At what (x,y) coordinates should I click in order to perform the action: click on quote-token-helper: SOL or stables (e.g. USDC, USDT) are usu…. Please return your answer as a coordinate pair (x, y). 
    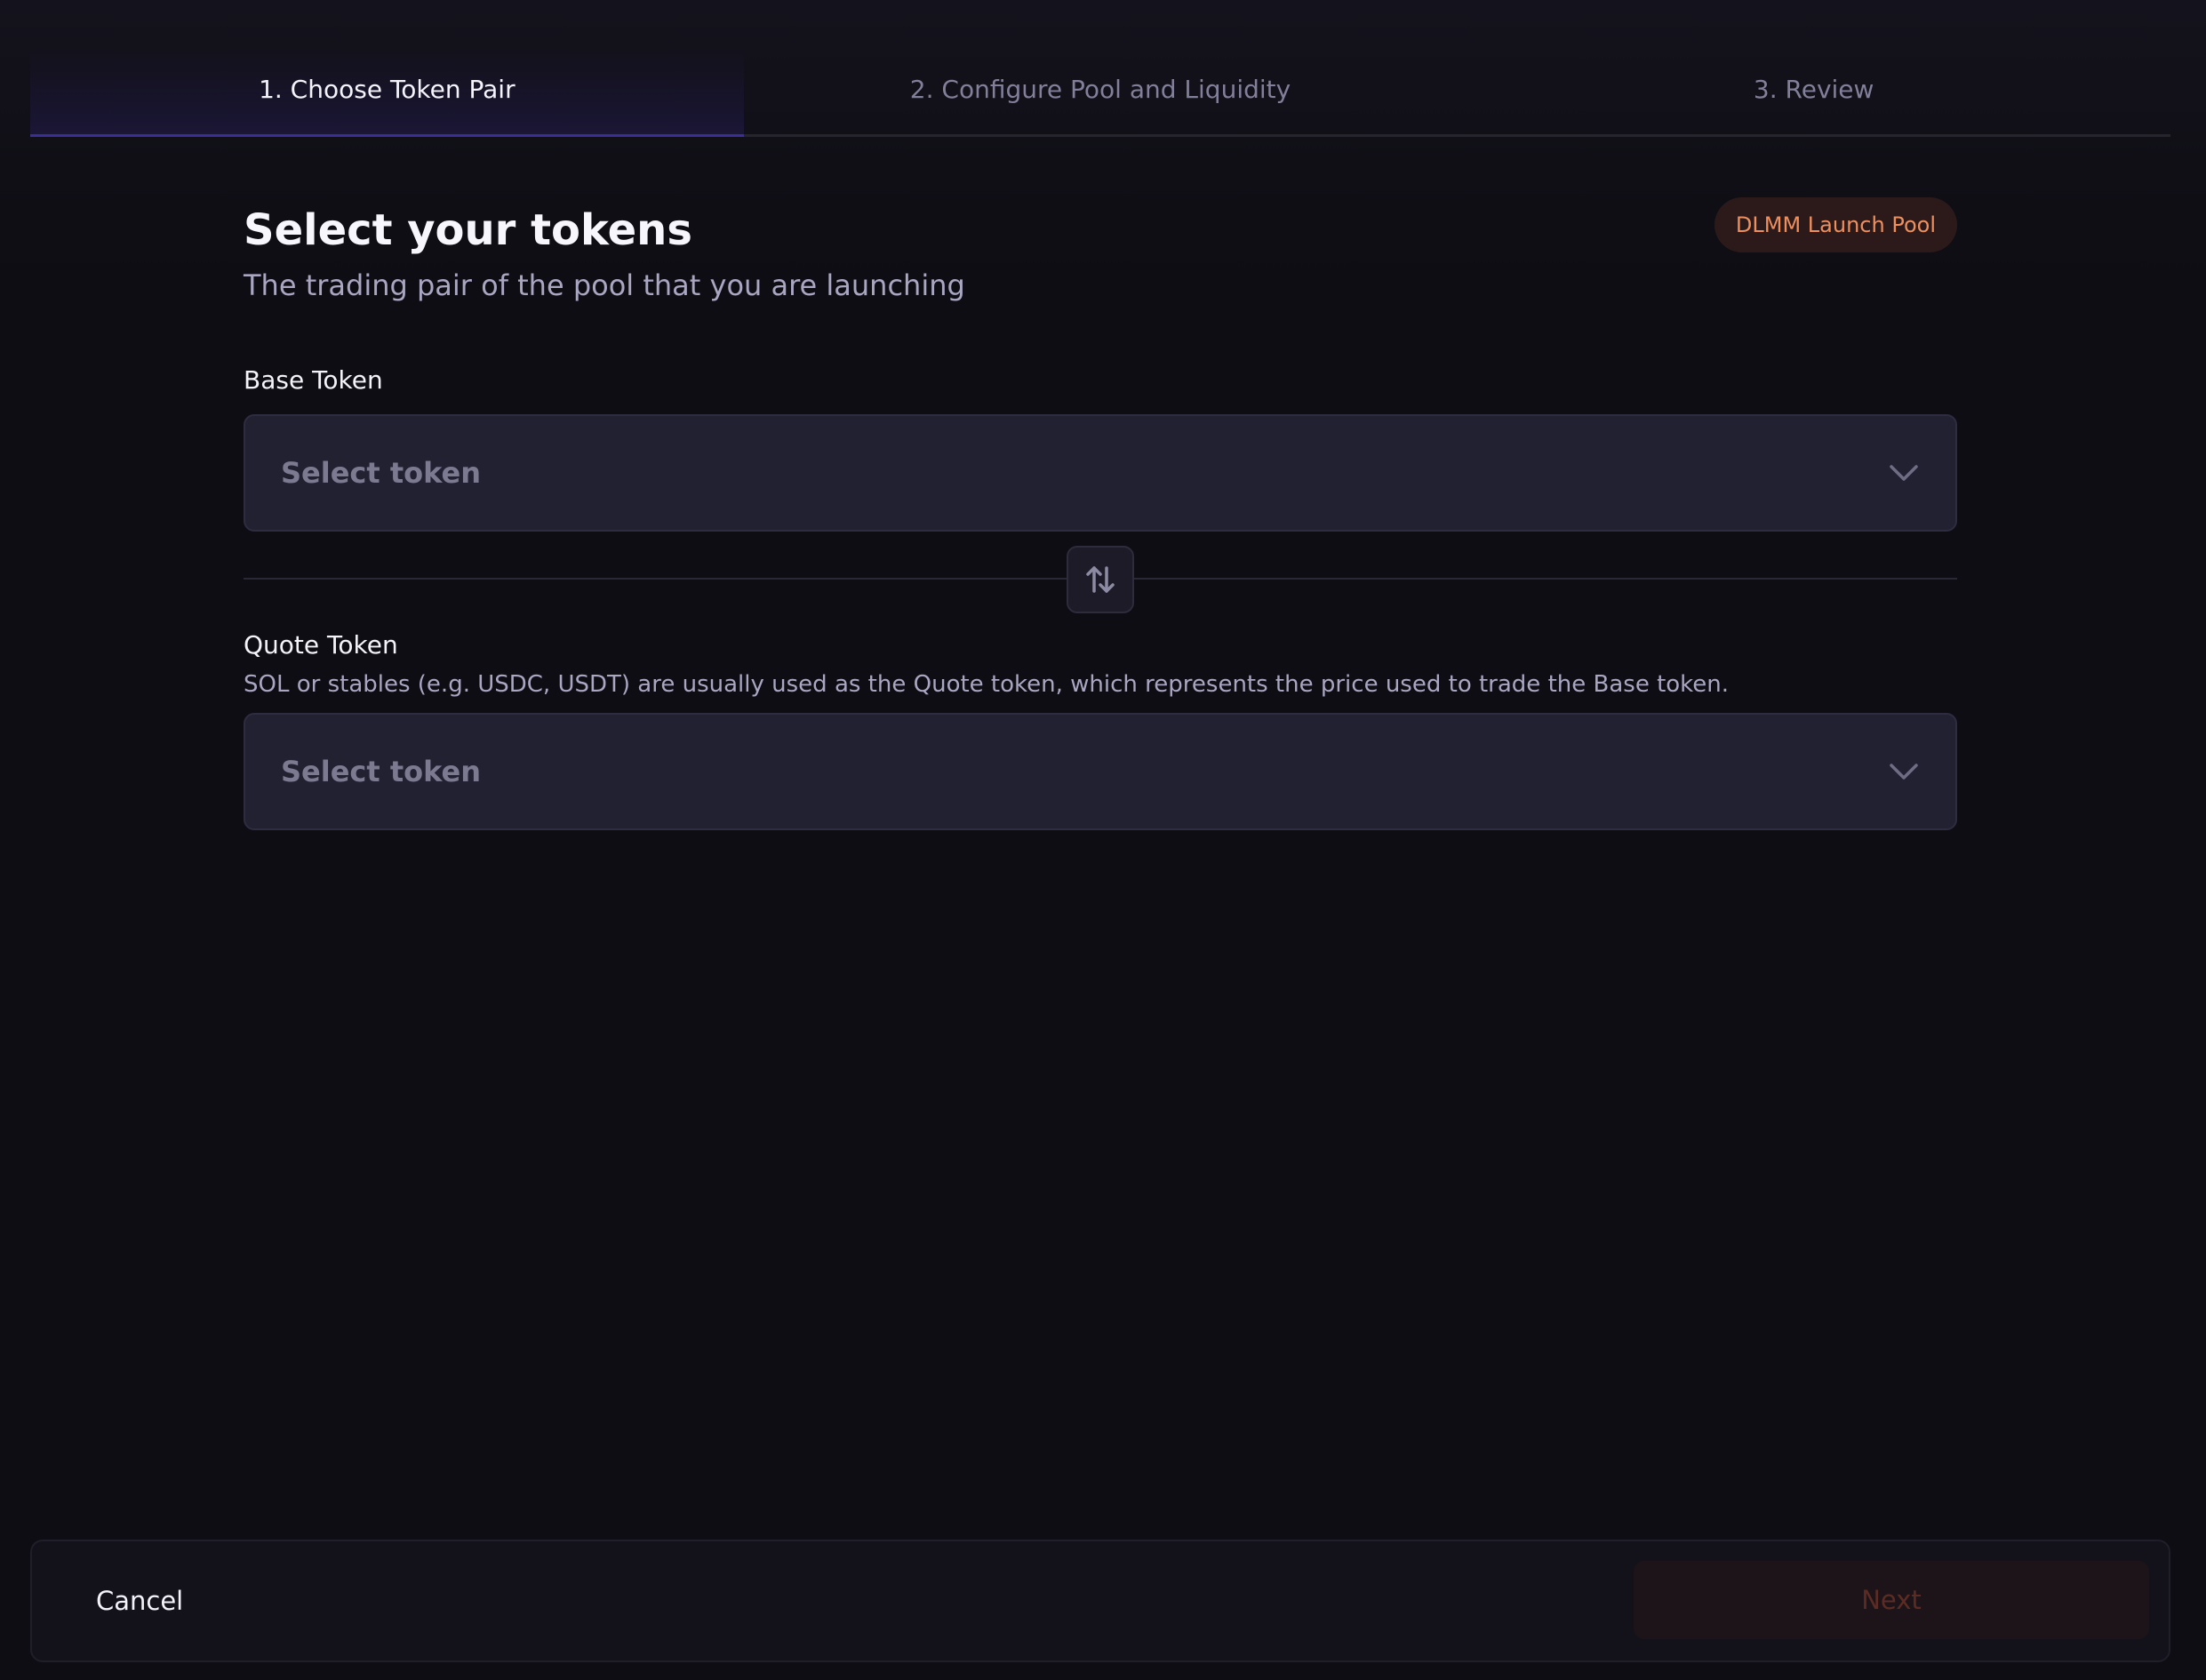
    Looking at the image, I should click on (987, 684).